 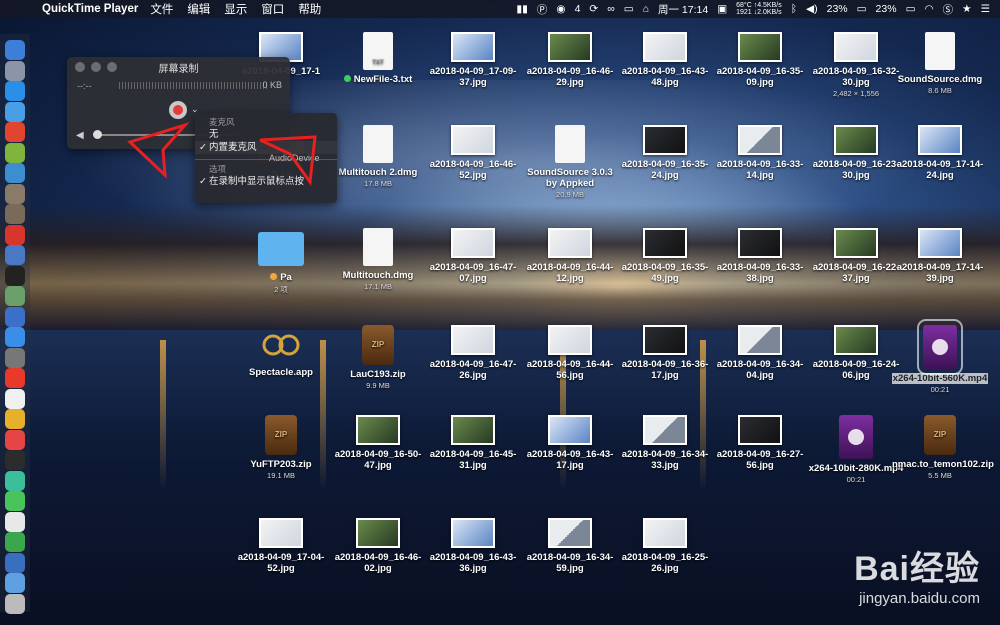 What do you see at coordinates (966, 9) in the screenshot?
I see `star-icon: ★` at bounding box center [966, 9].